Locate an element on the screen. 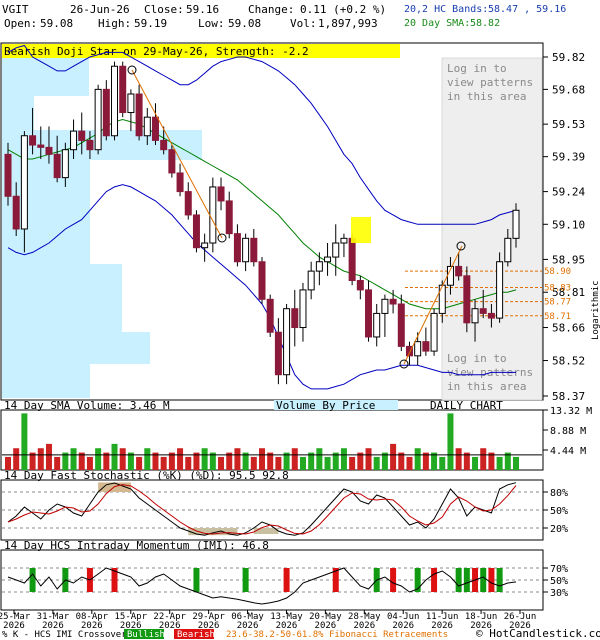  sma-label: 20 Day SMA: is located at coordinates (437, 23).